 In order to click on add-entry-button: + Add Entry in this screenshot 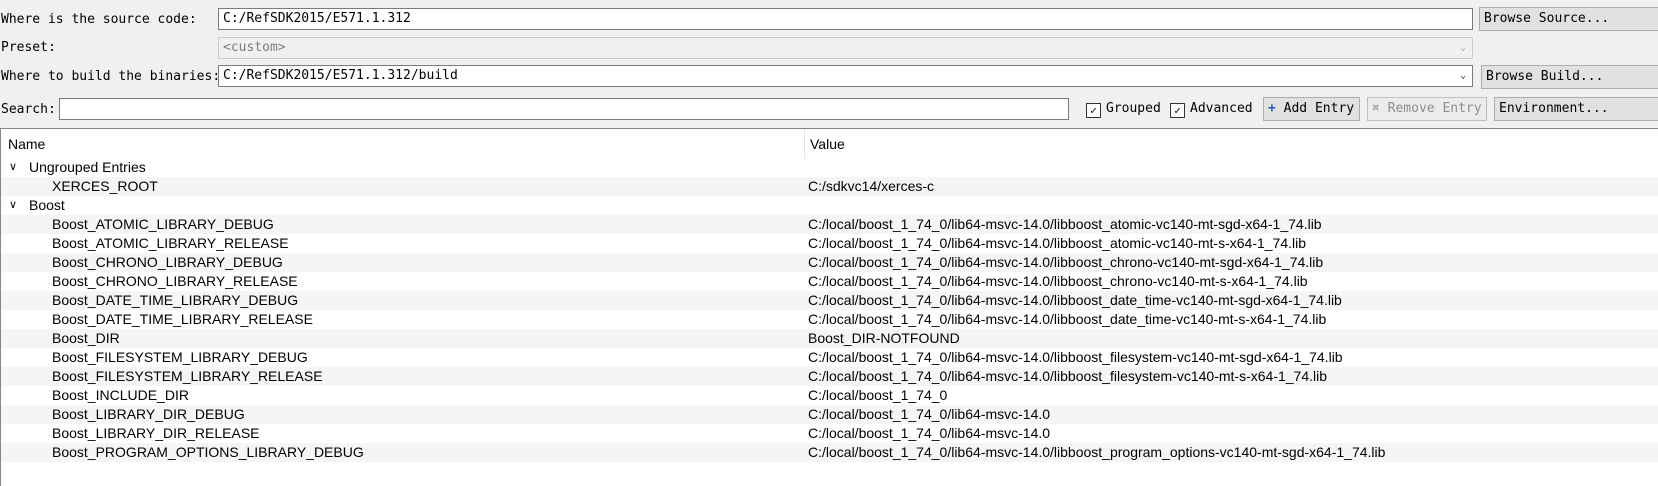, I will do `click(1311, 109)`.